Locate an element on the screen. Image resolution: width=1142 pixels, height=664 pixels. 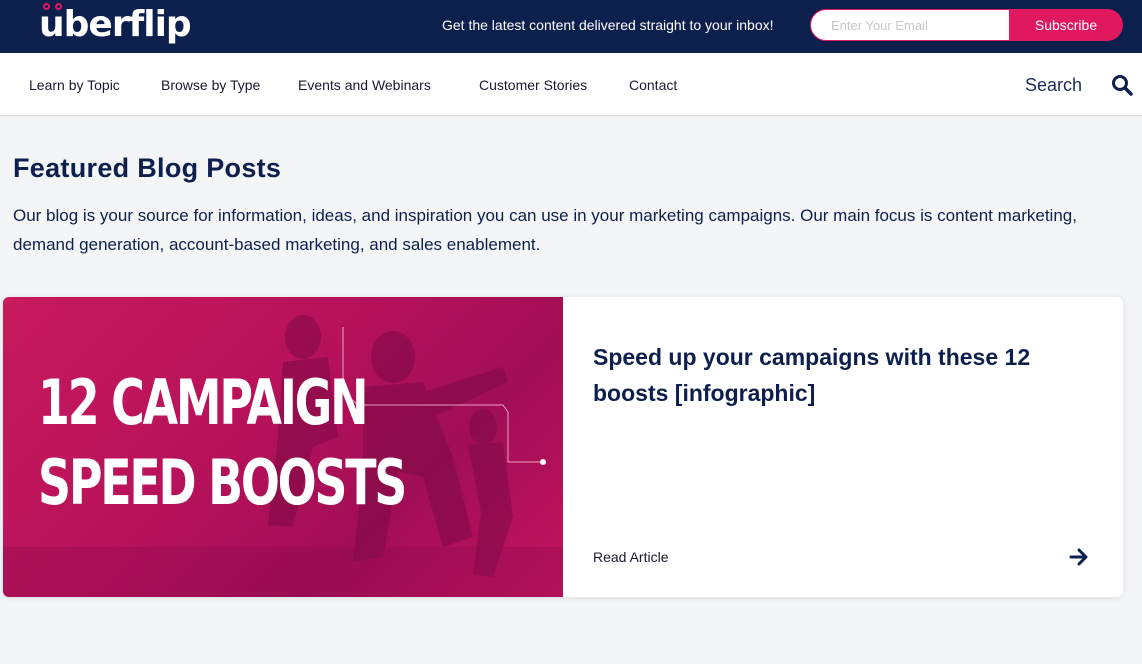
read-article-link: Read Article is located at coordinates (630, 557).